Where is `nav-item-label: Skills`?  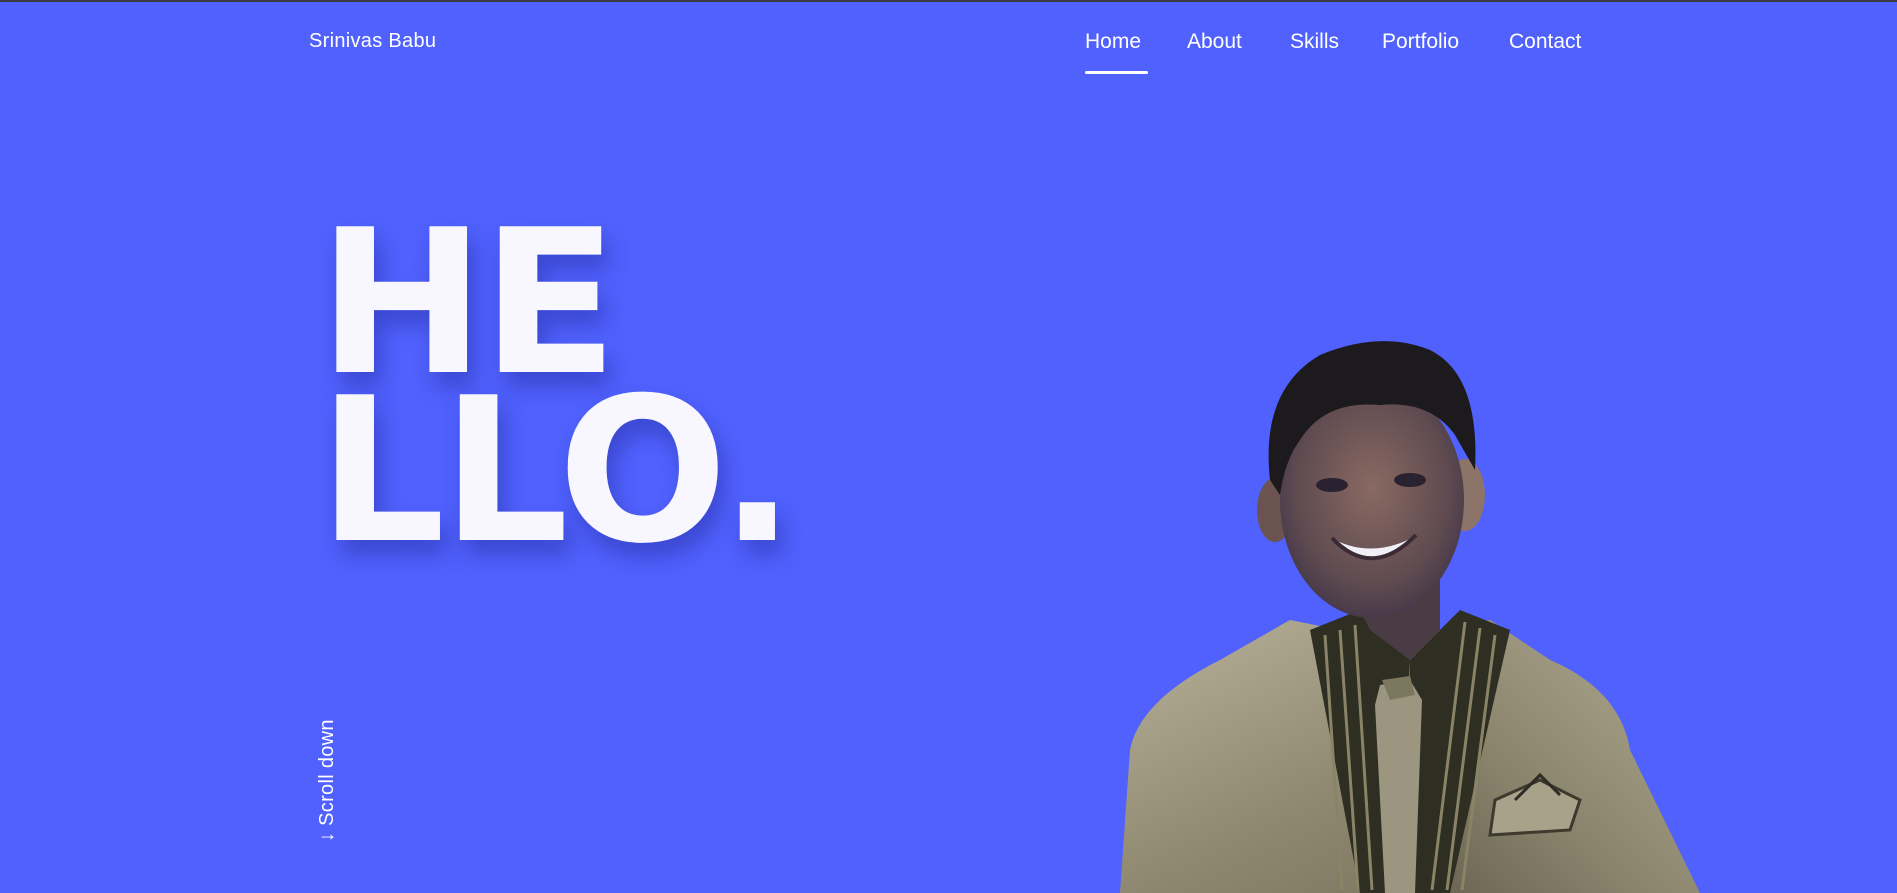
nav-item-label: Skills is located at coordinates (1315, 41).